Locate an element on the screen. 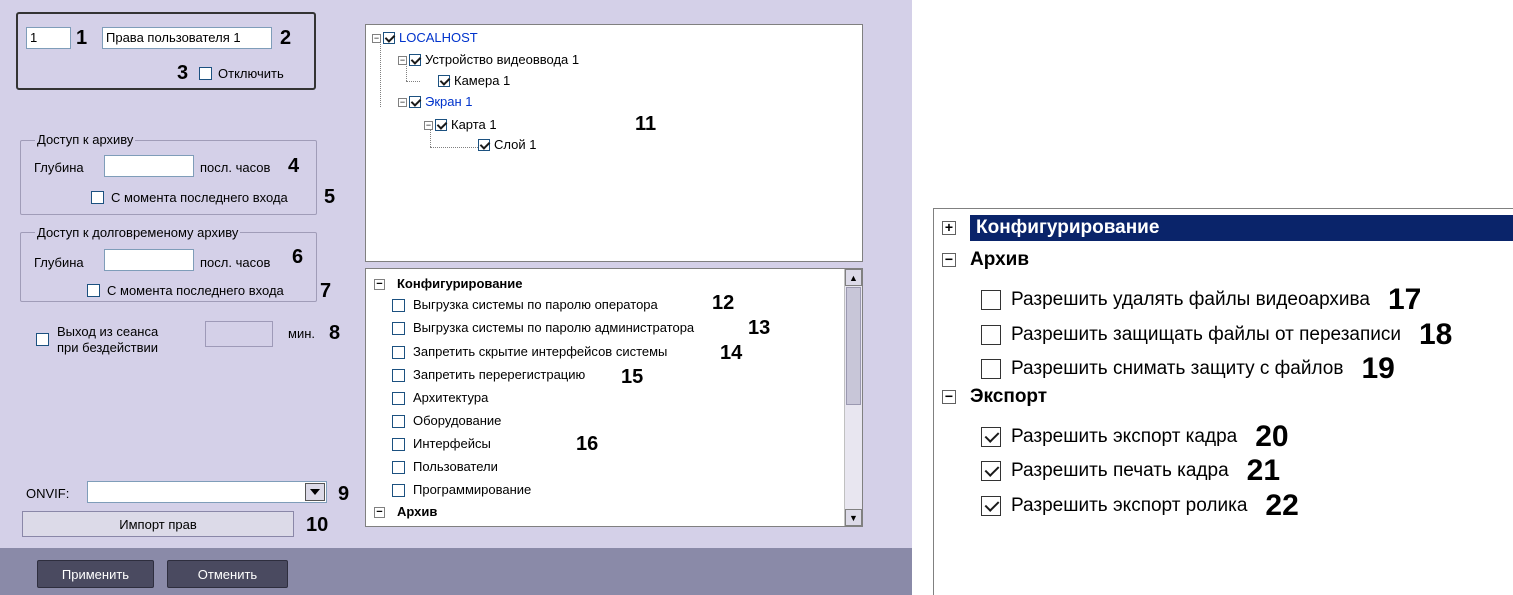 The image size is (1513, 595). callout-1: 1 is located at coordinates (82, 38).